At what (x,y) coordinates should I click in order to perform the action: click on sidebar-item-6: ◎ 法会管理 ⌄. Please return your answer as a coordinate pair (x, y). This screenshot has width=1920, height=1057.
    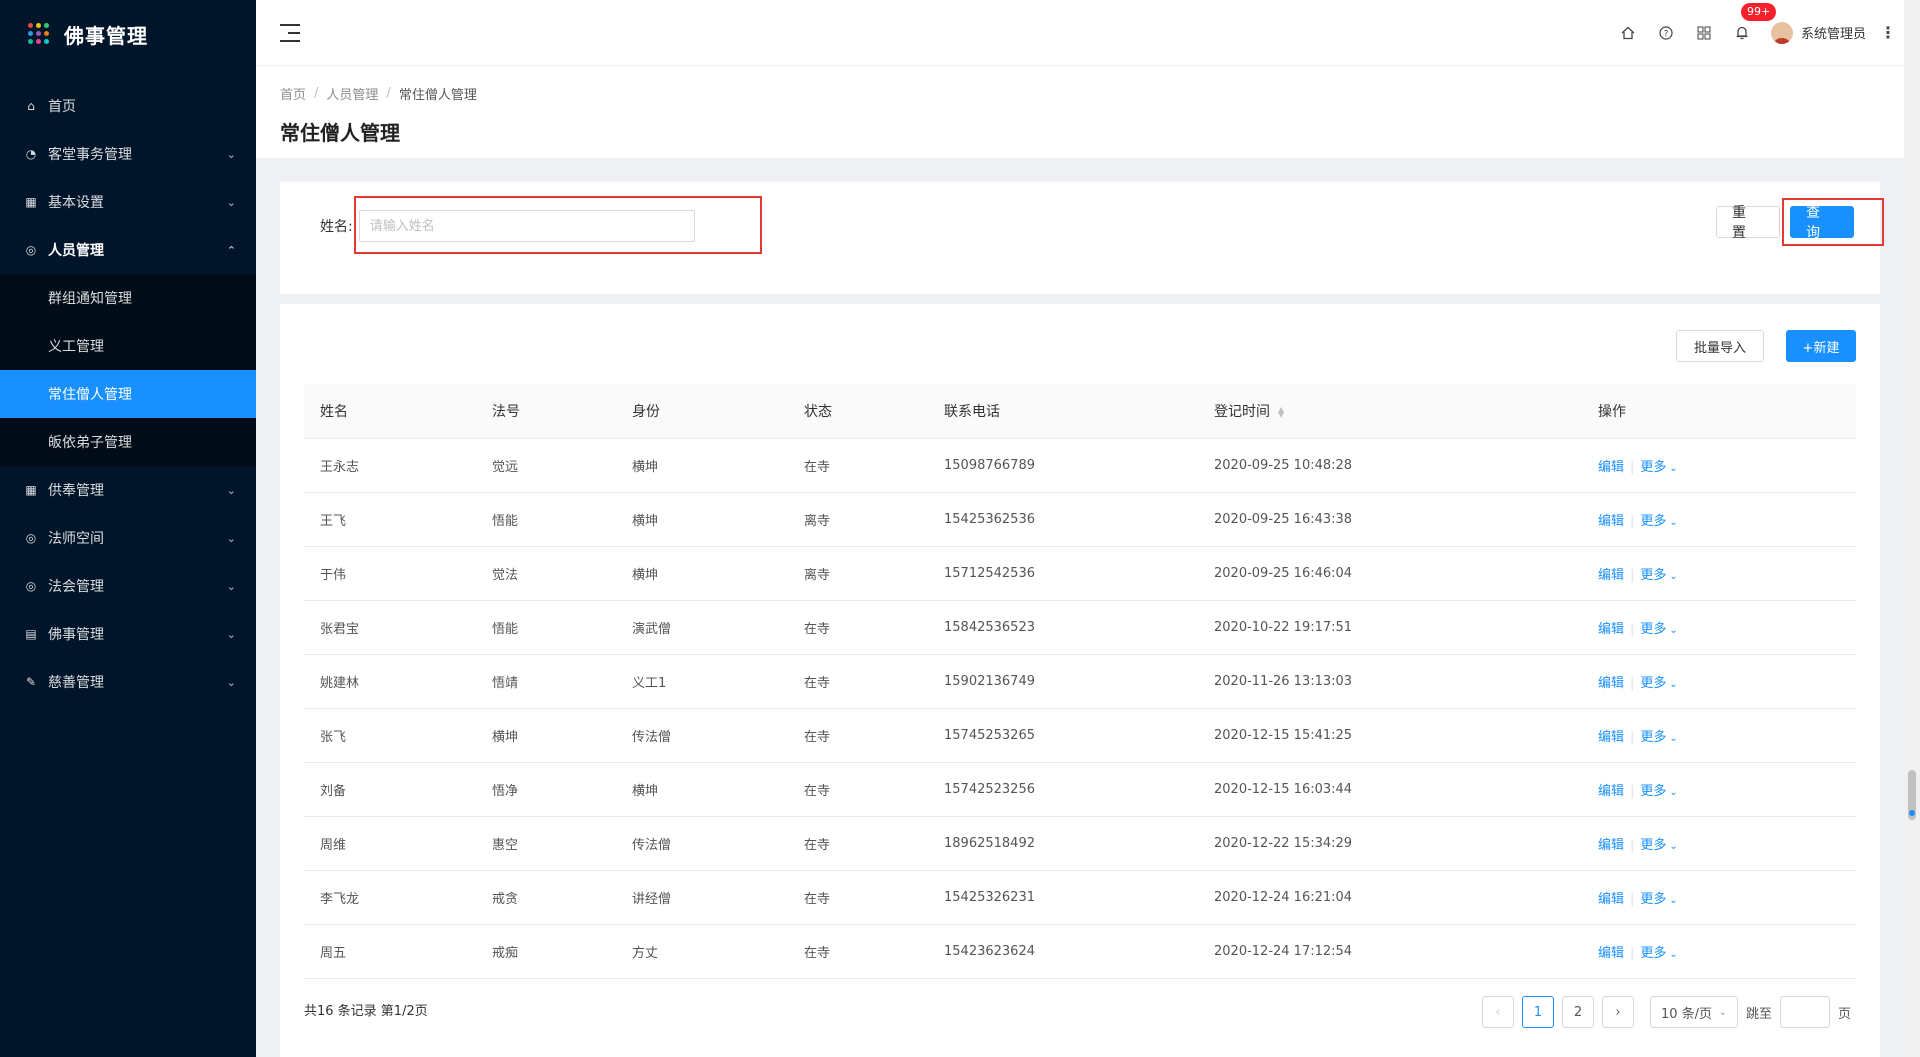
    Looking at the image, I should click on (128, 586).